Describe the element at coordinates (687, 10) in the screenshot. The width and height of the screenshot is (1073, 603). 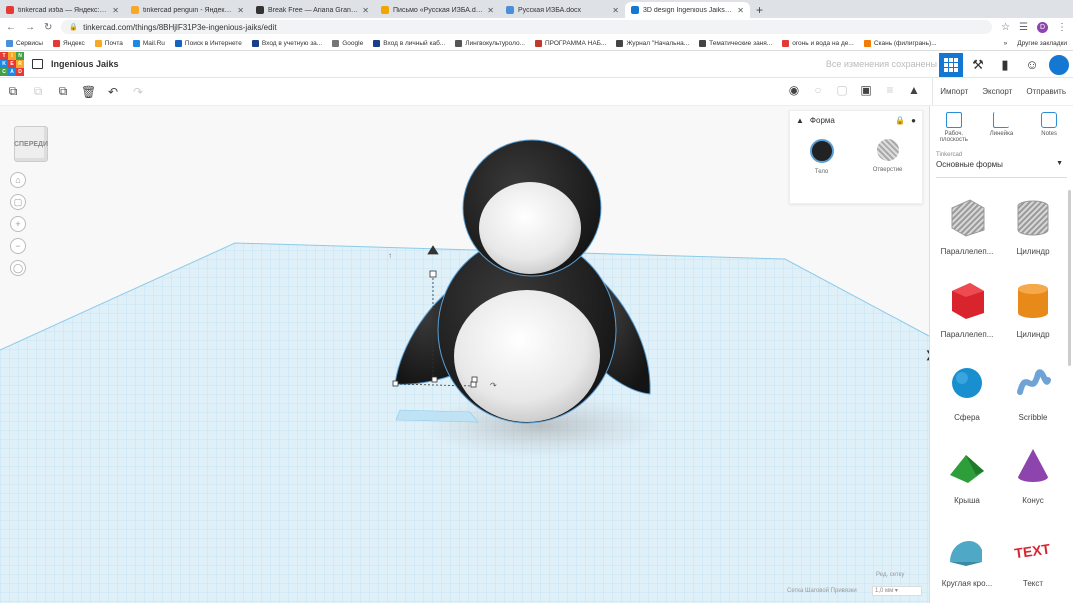
I see `browser-tab: 3D design Ingenious Jaiks | Tinke ✕` at that location.